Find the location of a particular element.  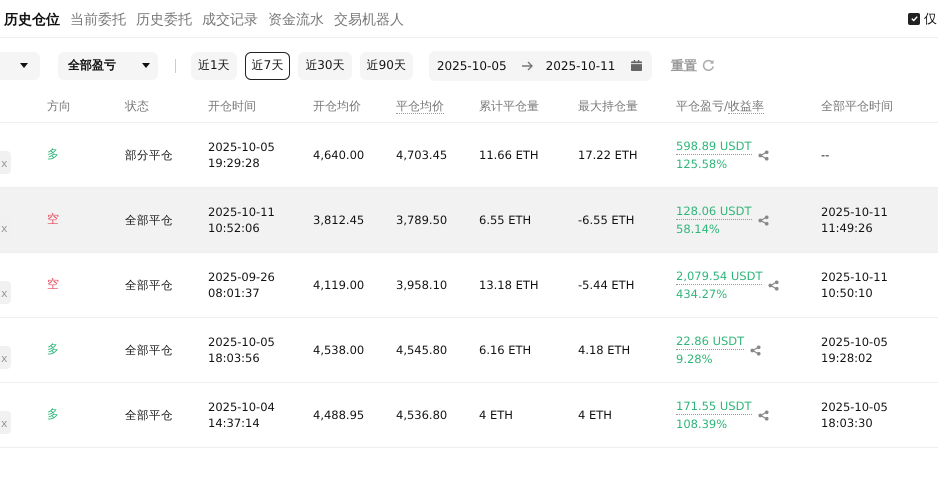

pnl-value: 171.55 USDT is located at coordinates (714, 407).